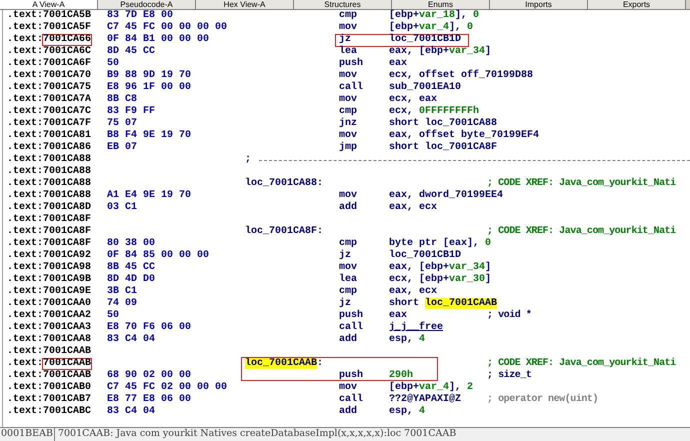  Describe the element at coordinates (131, 280) in the screenshot. I see `opcode-bytes: 8D 4D D0` at that location.